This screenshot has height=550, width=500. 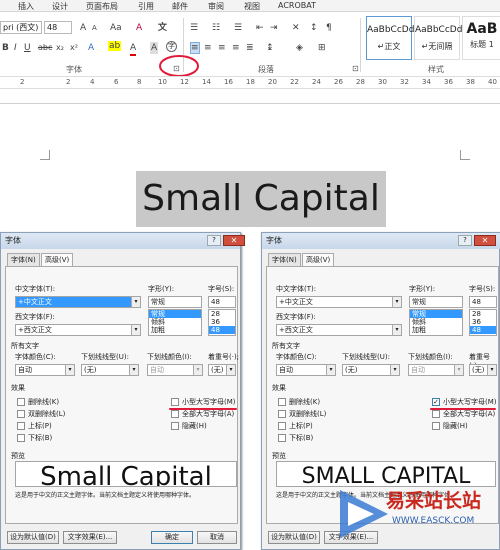 What do you see at coordinates (194, 28) in the screenshot?
I see `bullets-icon: ☰` at bounding box center [194, 28].